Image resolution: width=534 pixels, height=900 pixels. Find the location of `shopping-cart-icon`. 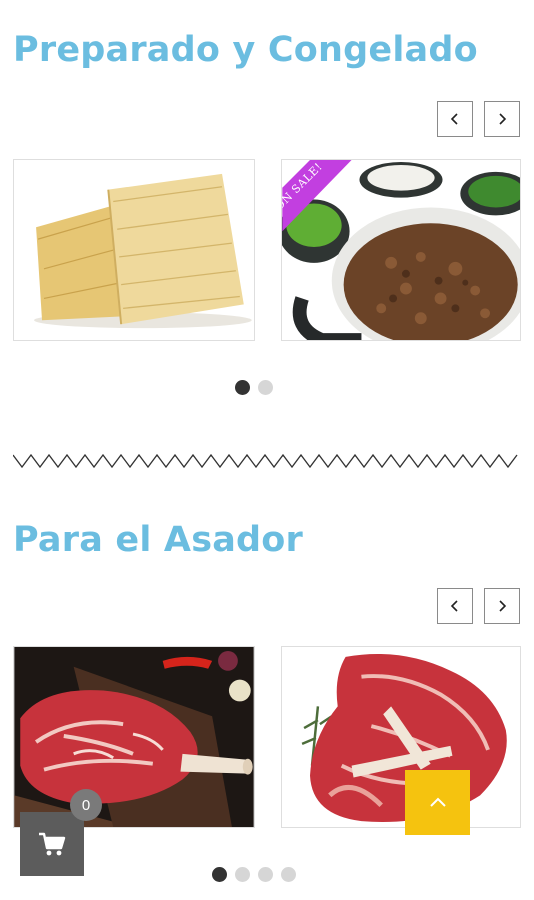

shopping-cart-icon is located at coordinates (52, 844).